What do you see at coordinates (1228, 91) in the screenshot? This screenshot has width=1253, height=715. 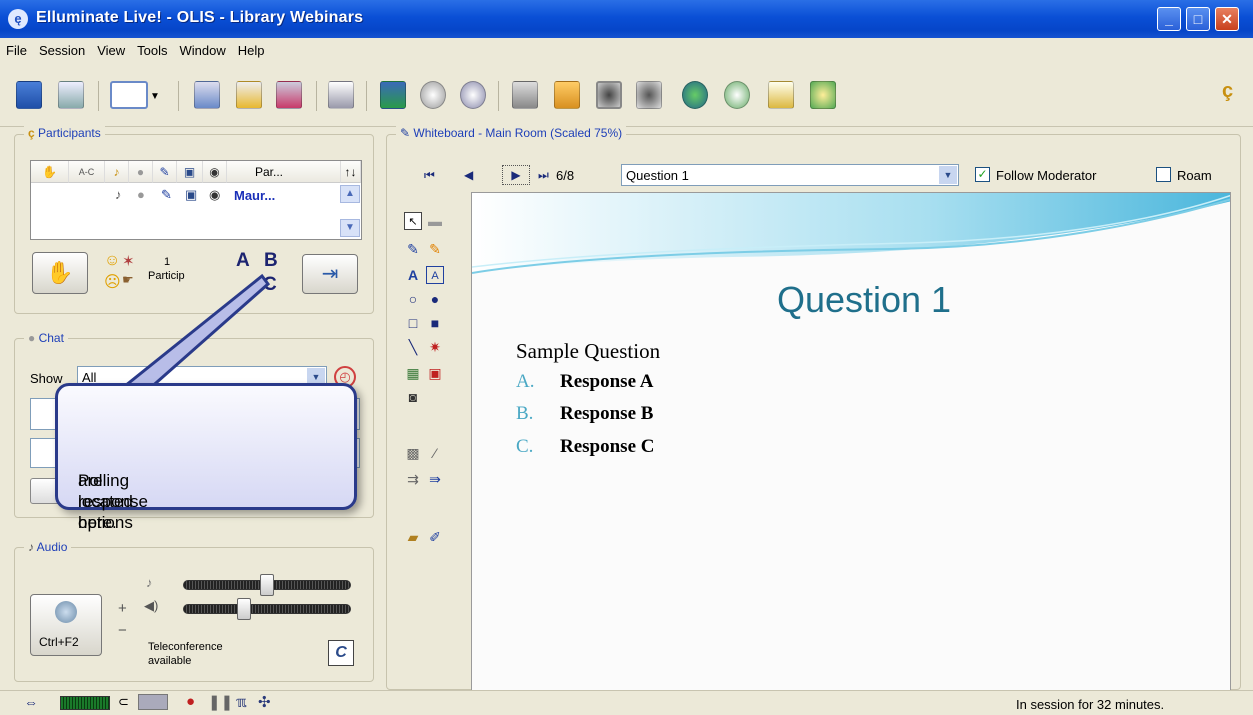 I see `presence-icon: ç` at bounding box center [1228, 91].